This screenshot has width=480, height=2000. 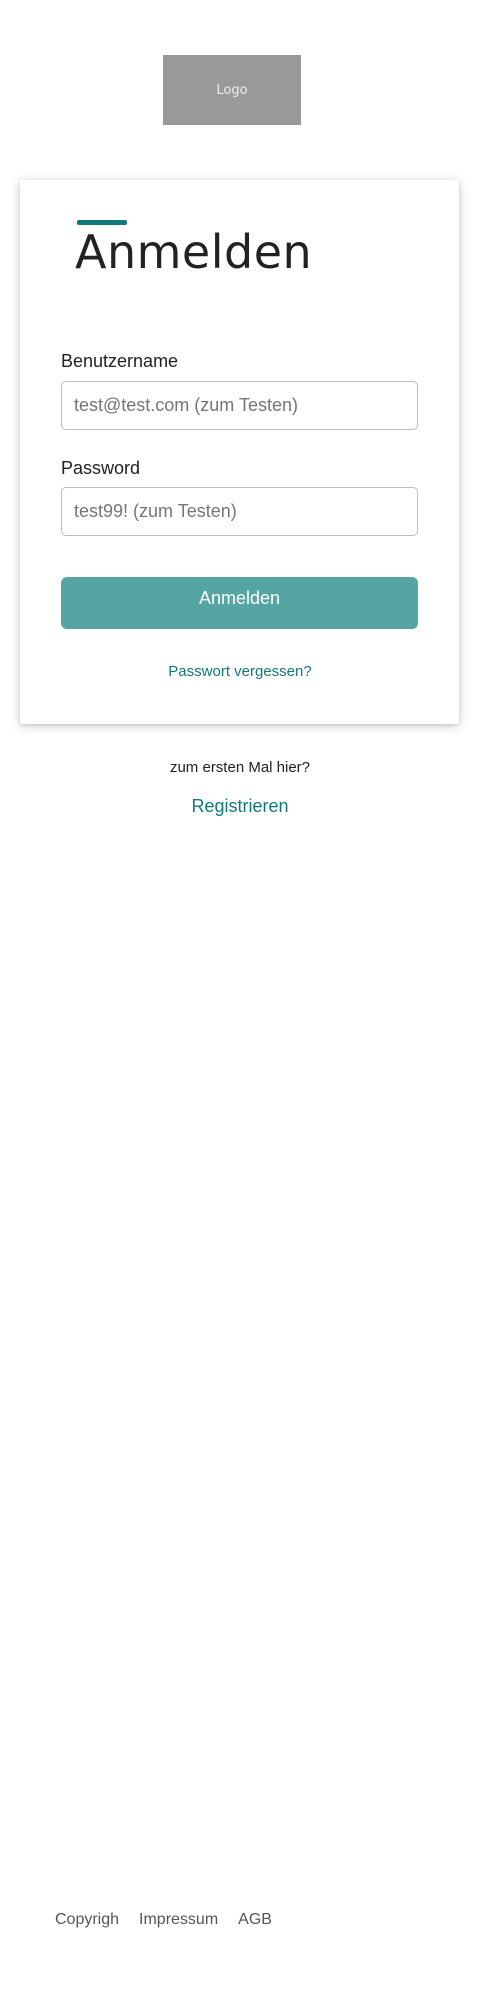 I want to click on footer-link-agb: AGB, so click(x=255, y=1920).